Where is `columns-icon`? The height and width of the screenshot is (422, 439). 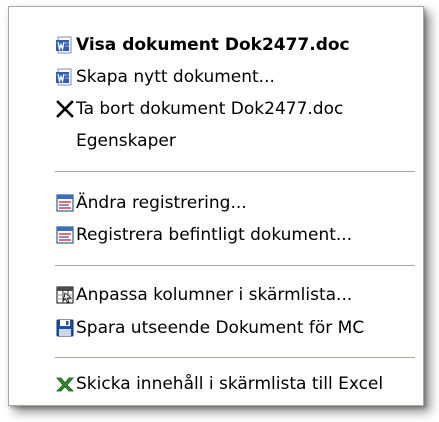
columns-icon is located at coordinates (65, 295).